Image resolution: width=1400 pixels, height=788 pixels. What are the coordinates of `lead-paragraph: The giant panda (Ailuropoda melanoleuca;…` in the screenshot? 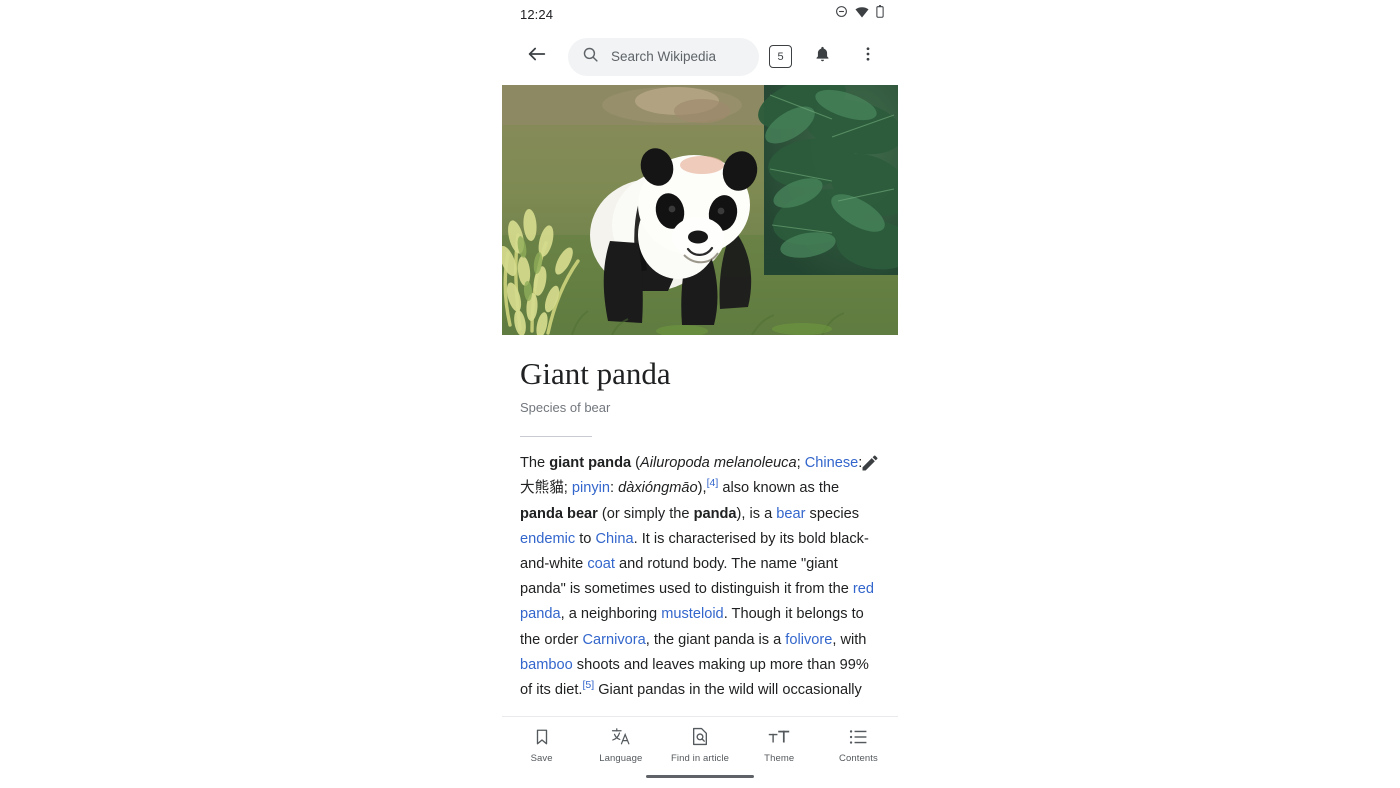 It's located at (700, 577).